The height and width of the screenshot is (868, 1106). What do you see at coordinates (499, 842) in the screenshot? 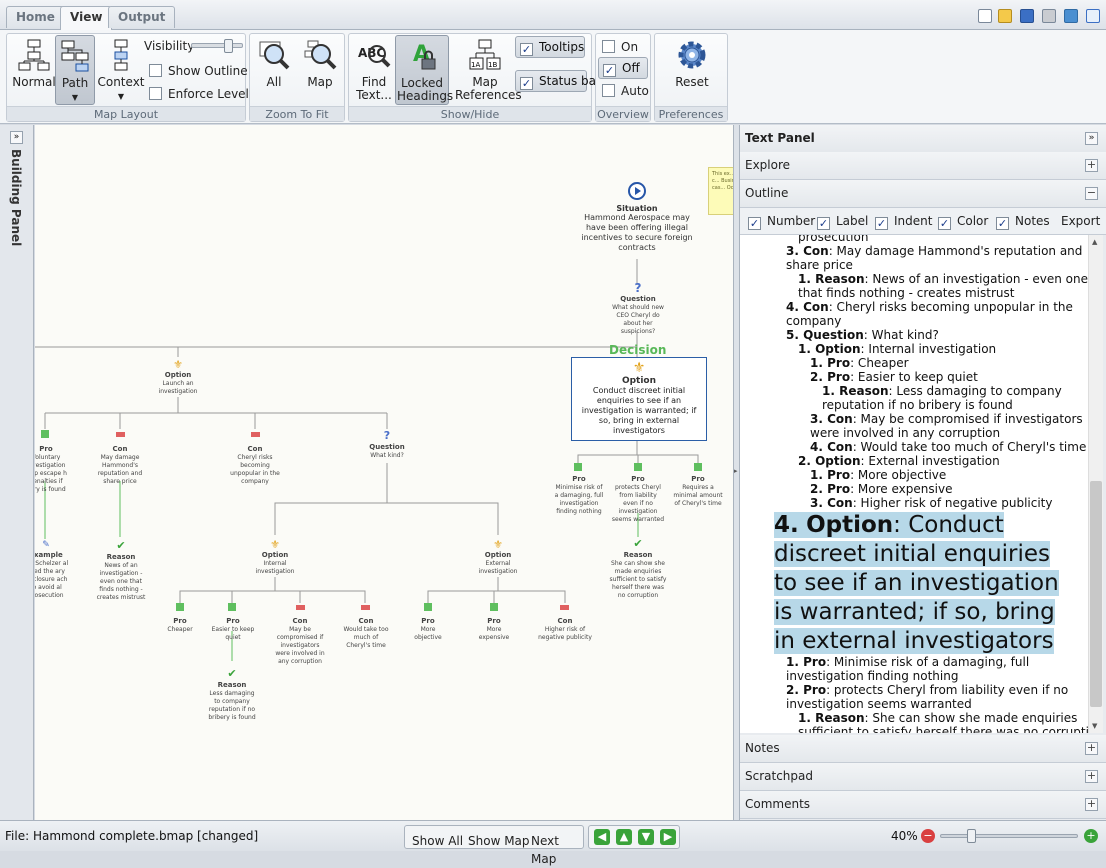
I see `show-map-button: Show Map` at bounding box center [499, 842].